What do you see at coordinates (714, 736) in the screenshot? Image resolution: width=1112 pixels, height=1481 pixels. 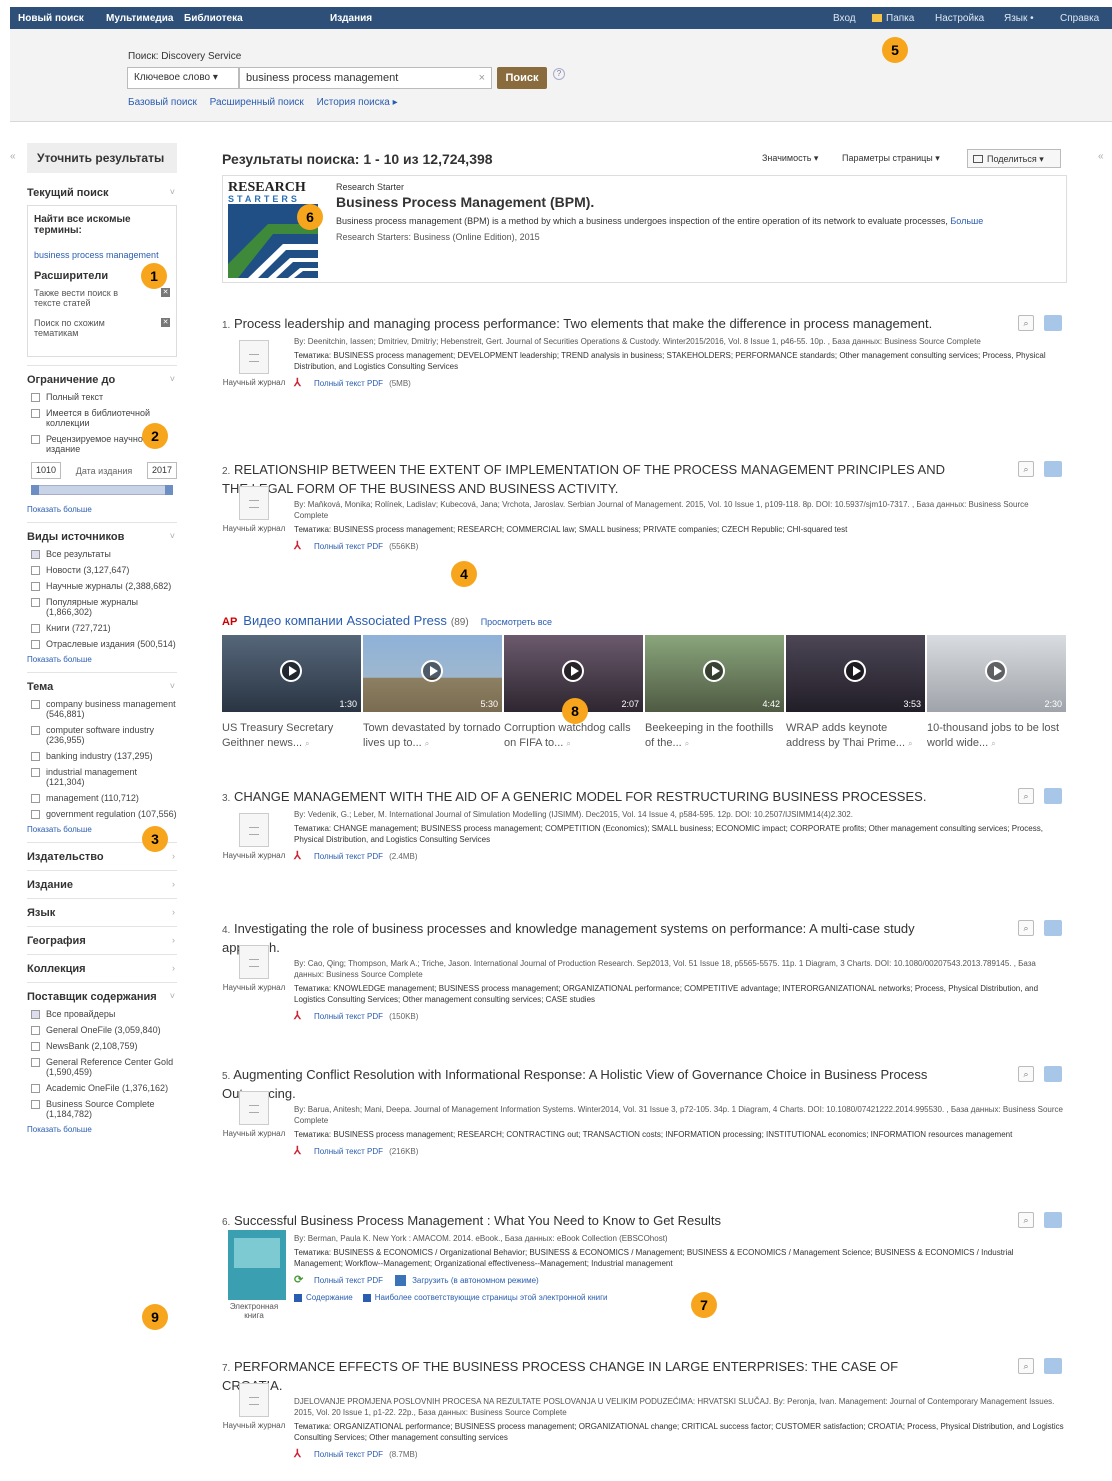 I see `video-caption: Beekeeping in the foothills of the... ⌕` at bounding box center [714, 736].